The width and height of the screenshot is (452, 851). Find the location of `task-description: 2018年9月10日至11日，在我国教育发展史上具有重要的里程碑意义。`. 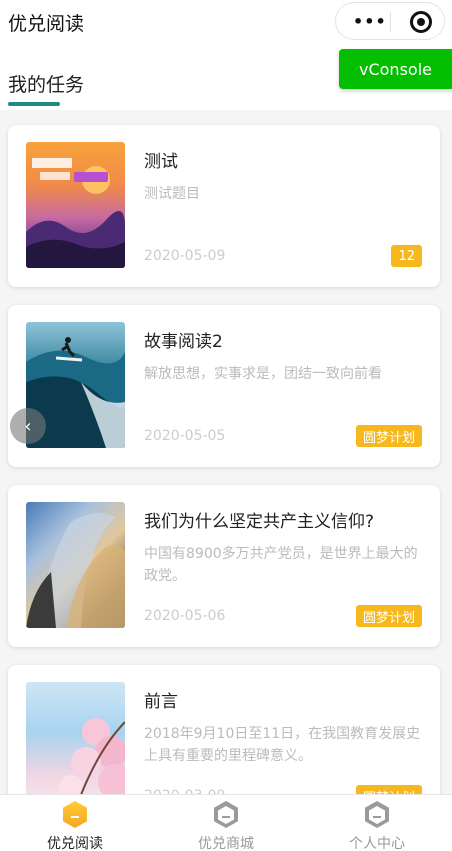

task-description: 2018年9月10日至11日，在我国教育发展史上具有重要的里程碑意义。 is located at coordinates (282, 745).